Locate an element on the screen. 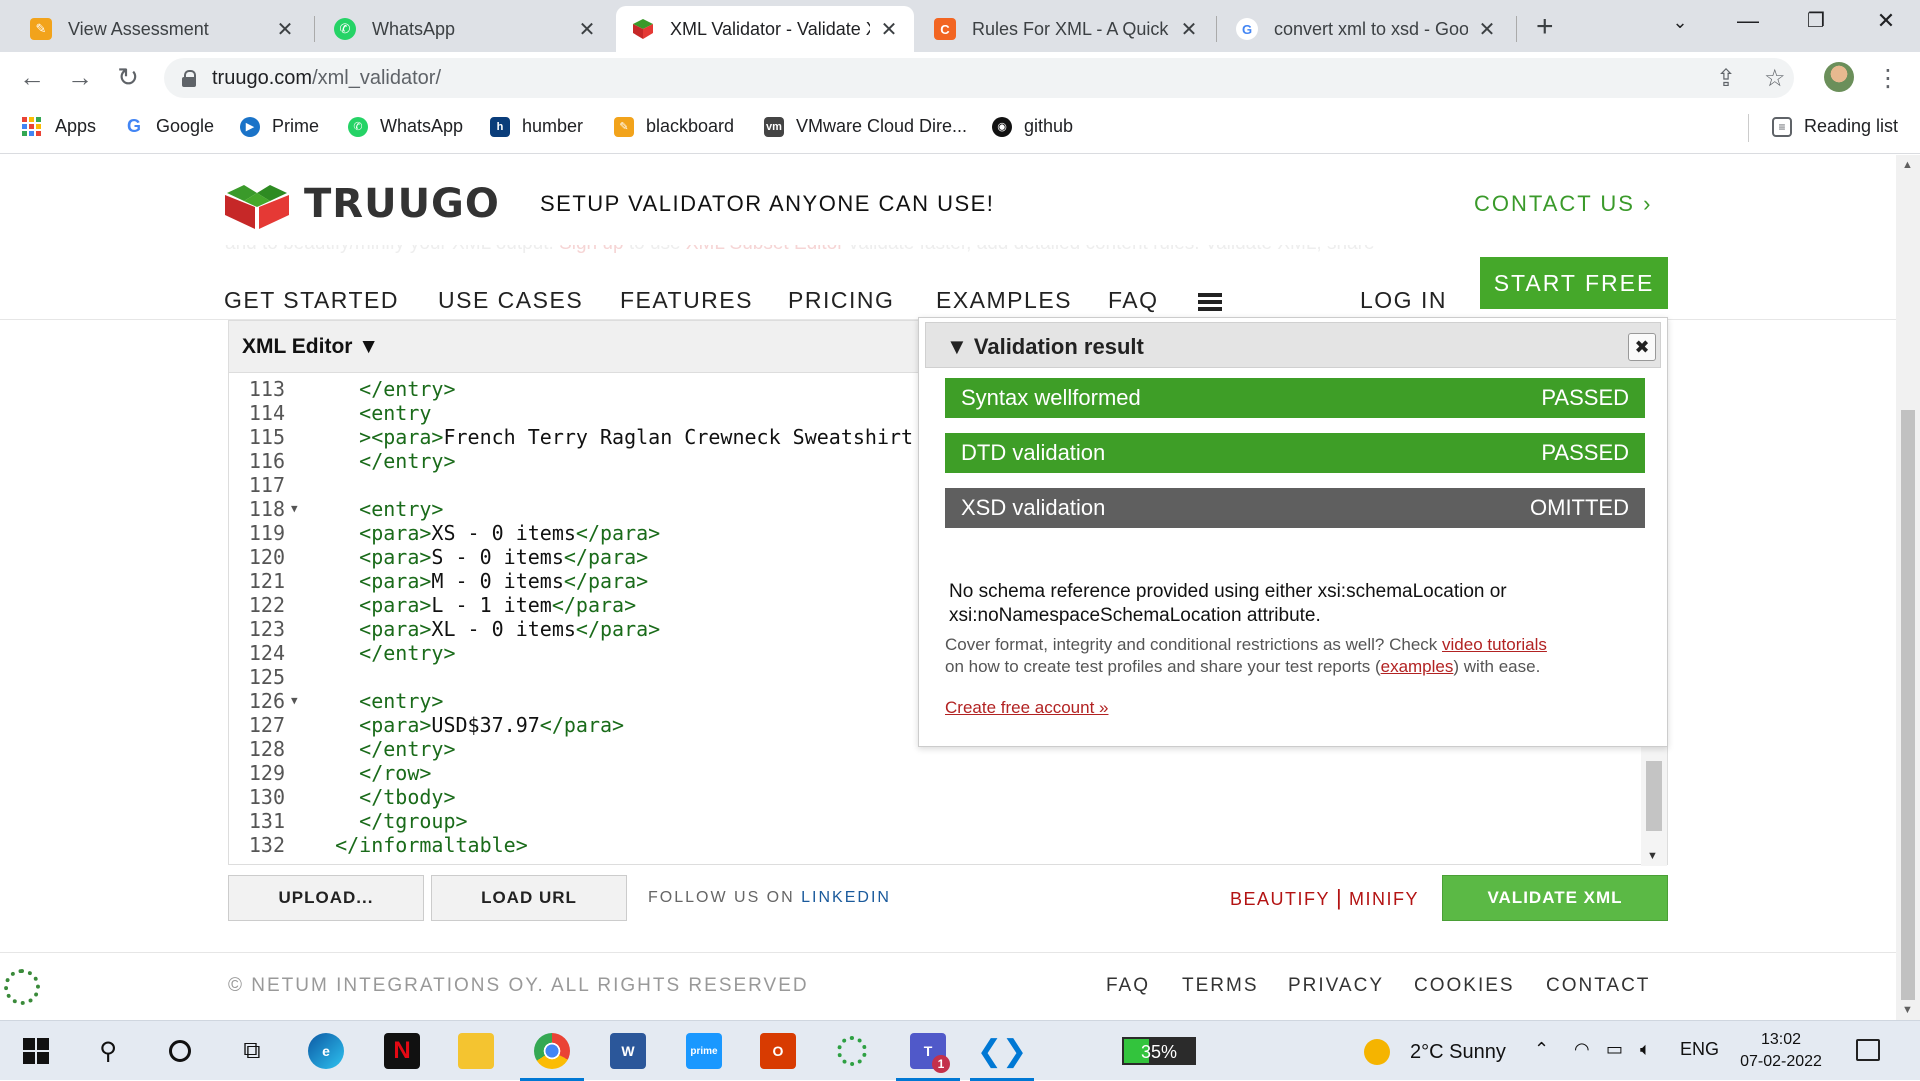  code-line: 117 is located at coordinates (270, 485).